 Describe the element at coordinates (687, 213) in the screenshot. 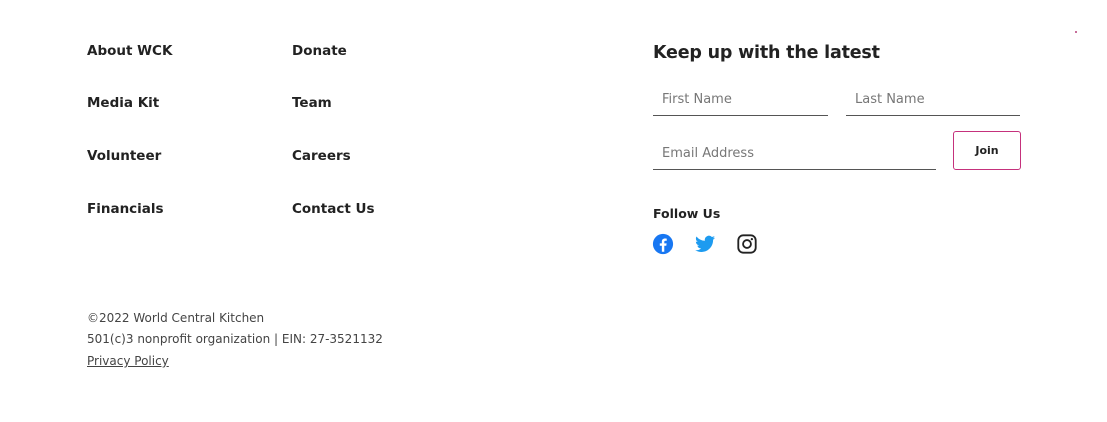

I see `follow-us-label: Follow Us` at that location.